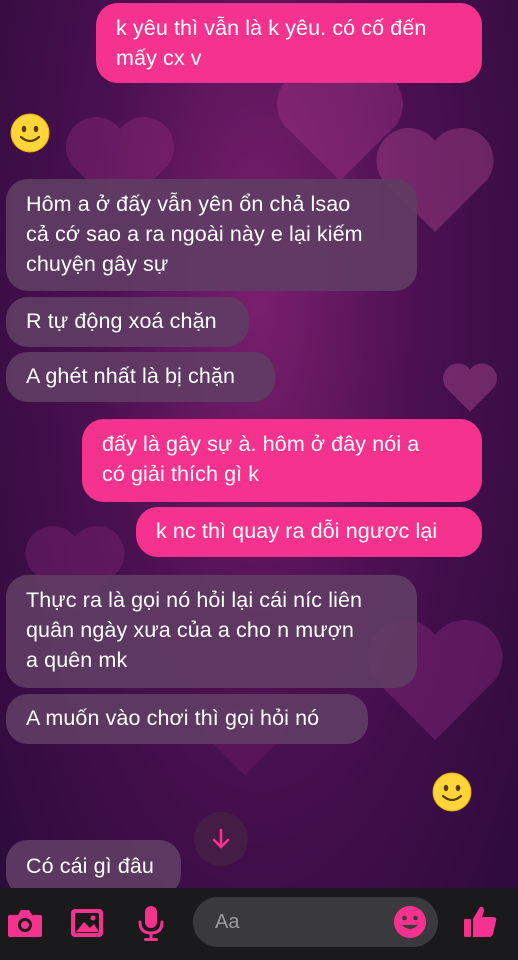  I want to click on microphone-icon, so click(151, 923).